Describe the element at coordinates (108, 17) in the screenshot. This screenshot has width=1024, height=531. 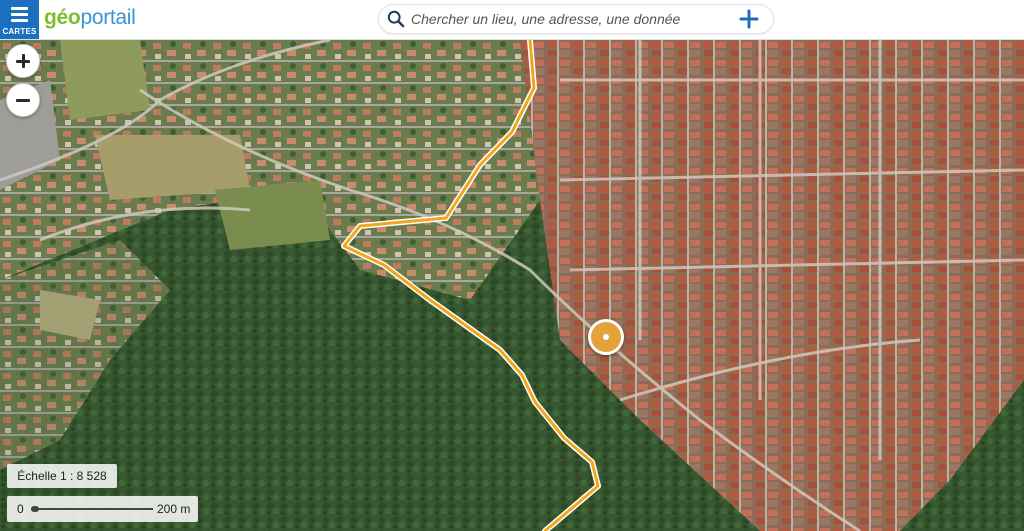
I see `logo-portail-text: portail` at that location.